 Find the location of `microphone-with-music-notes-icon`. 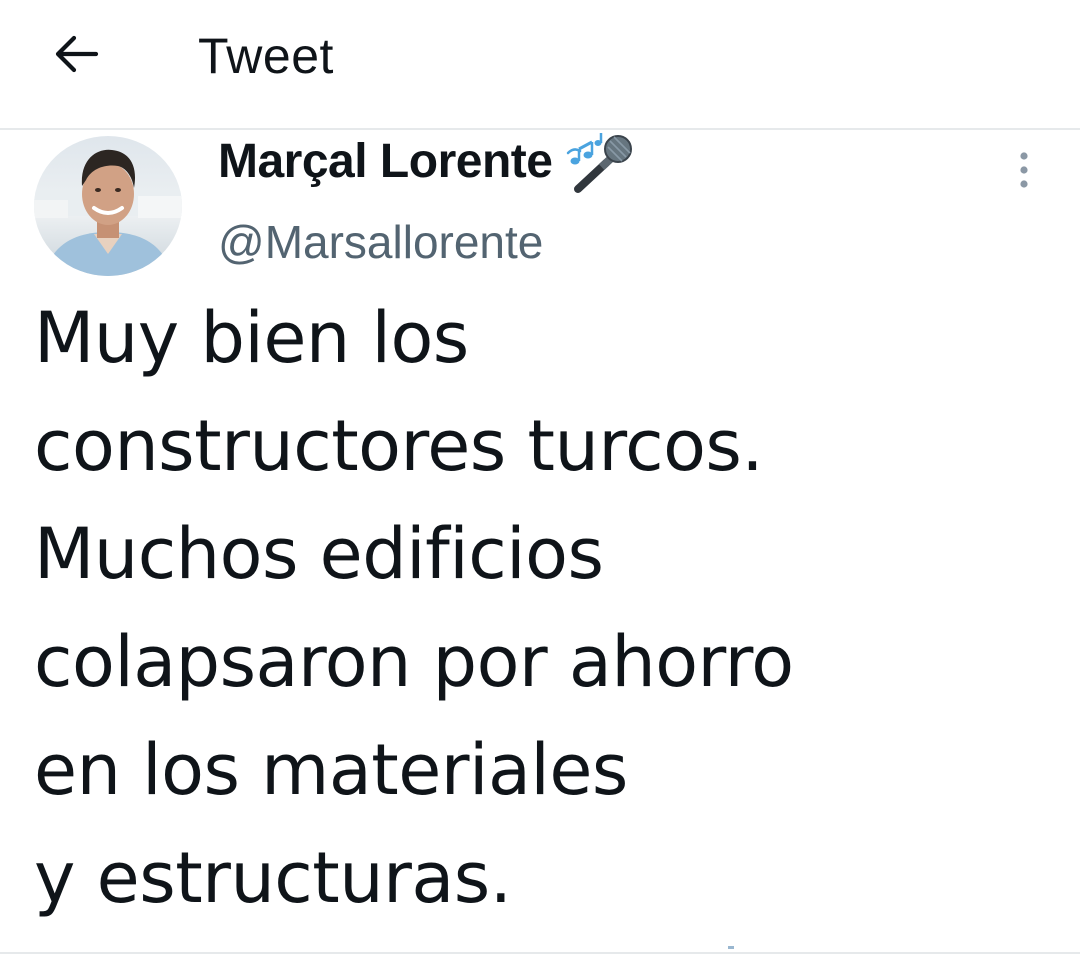

microphone-with-music-notes-icon is located at coordinates (600, 162).